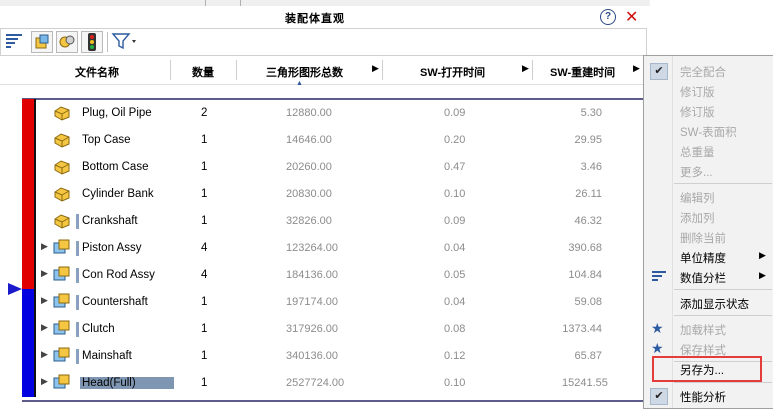  Describe the element at coordinates (92, 42) in the screenshot. I see `traffic-light-icon` at that location.